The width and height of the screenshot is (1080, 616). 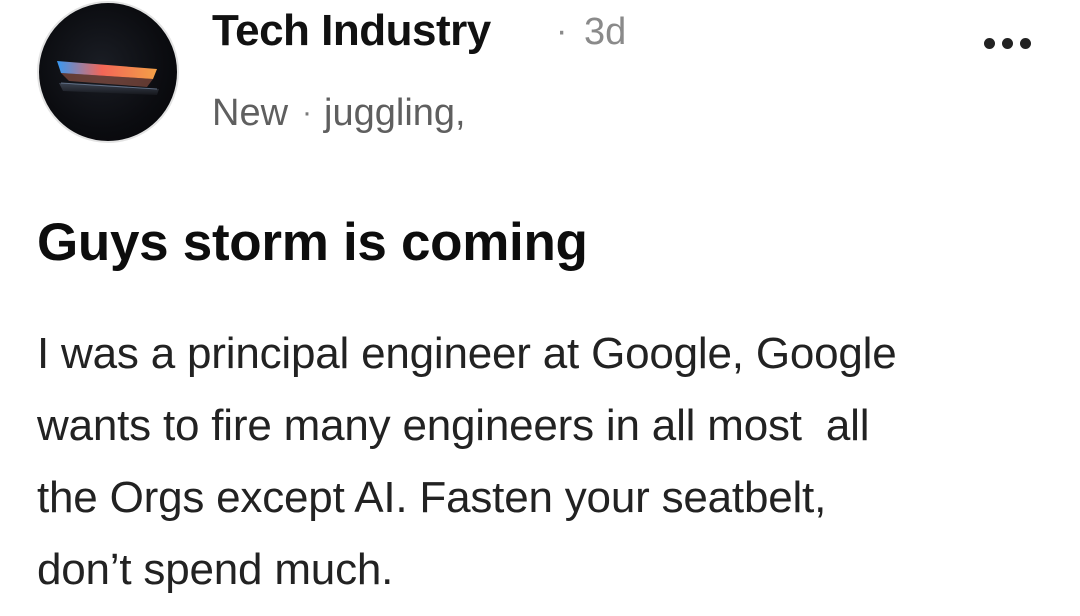 I want to click on community-name: Tech Industry, so click(x=351, y=31).